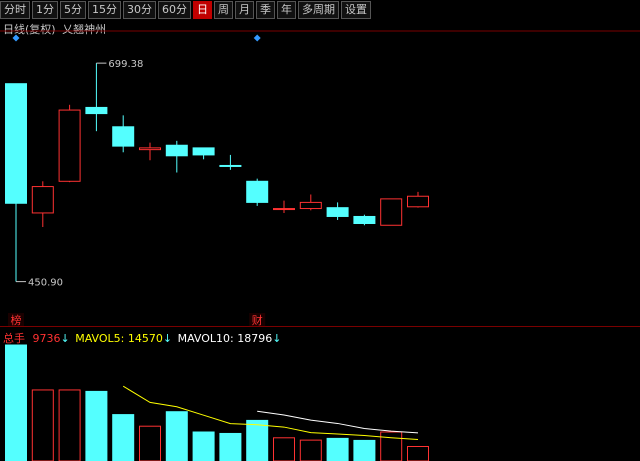  I want to click on volume-down-icon: ↓, so click(65, 338).